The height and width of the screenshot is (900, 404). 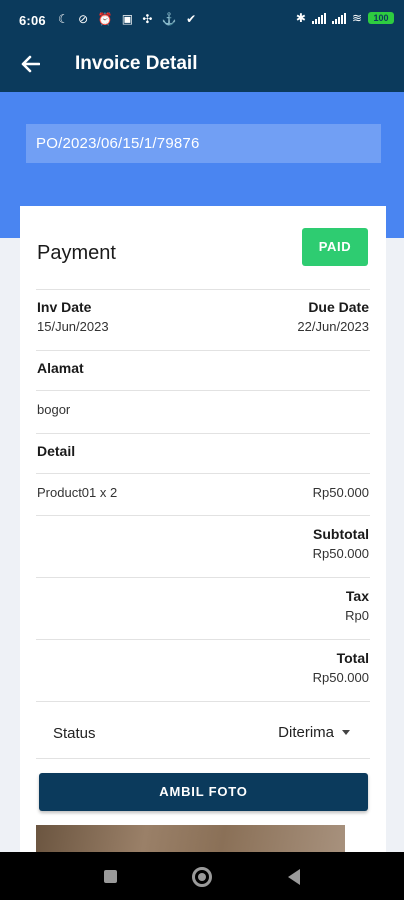 I want to click on wifi-icon: ≋, so click(x=356, y=18).